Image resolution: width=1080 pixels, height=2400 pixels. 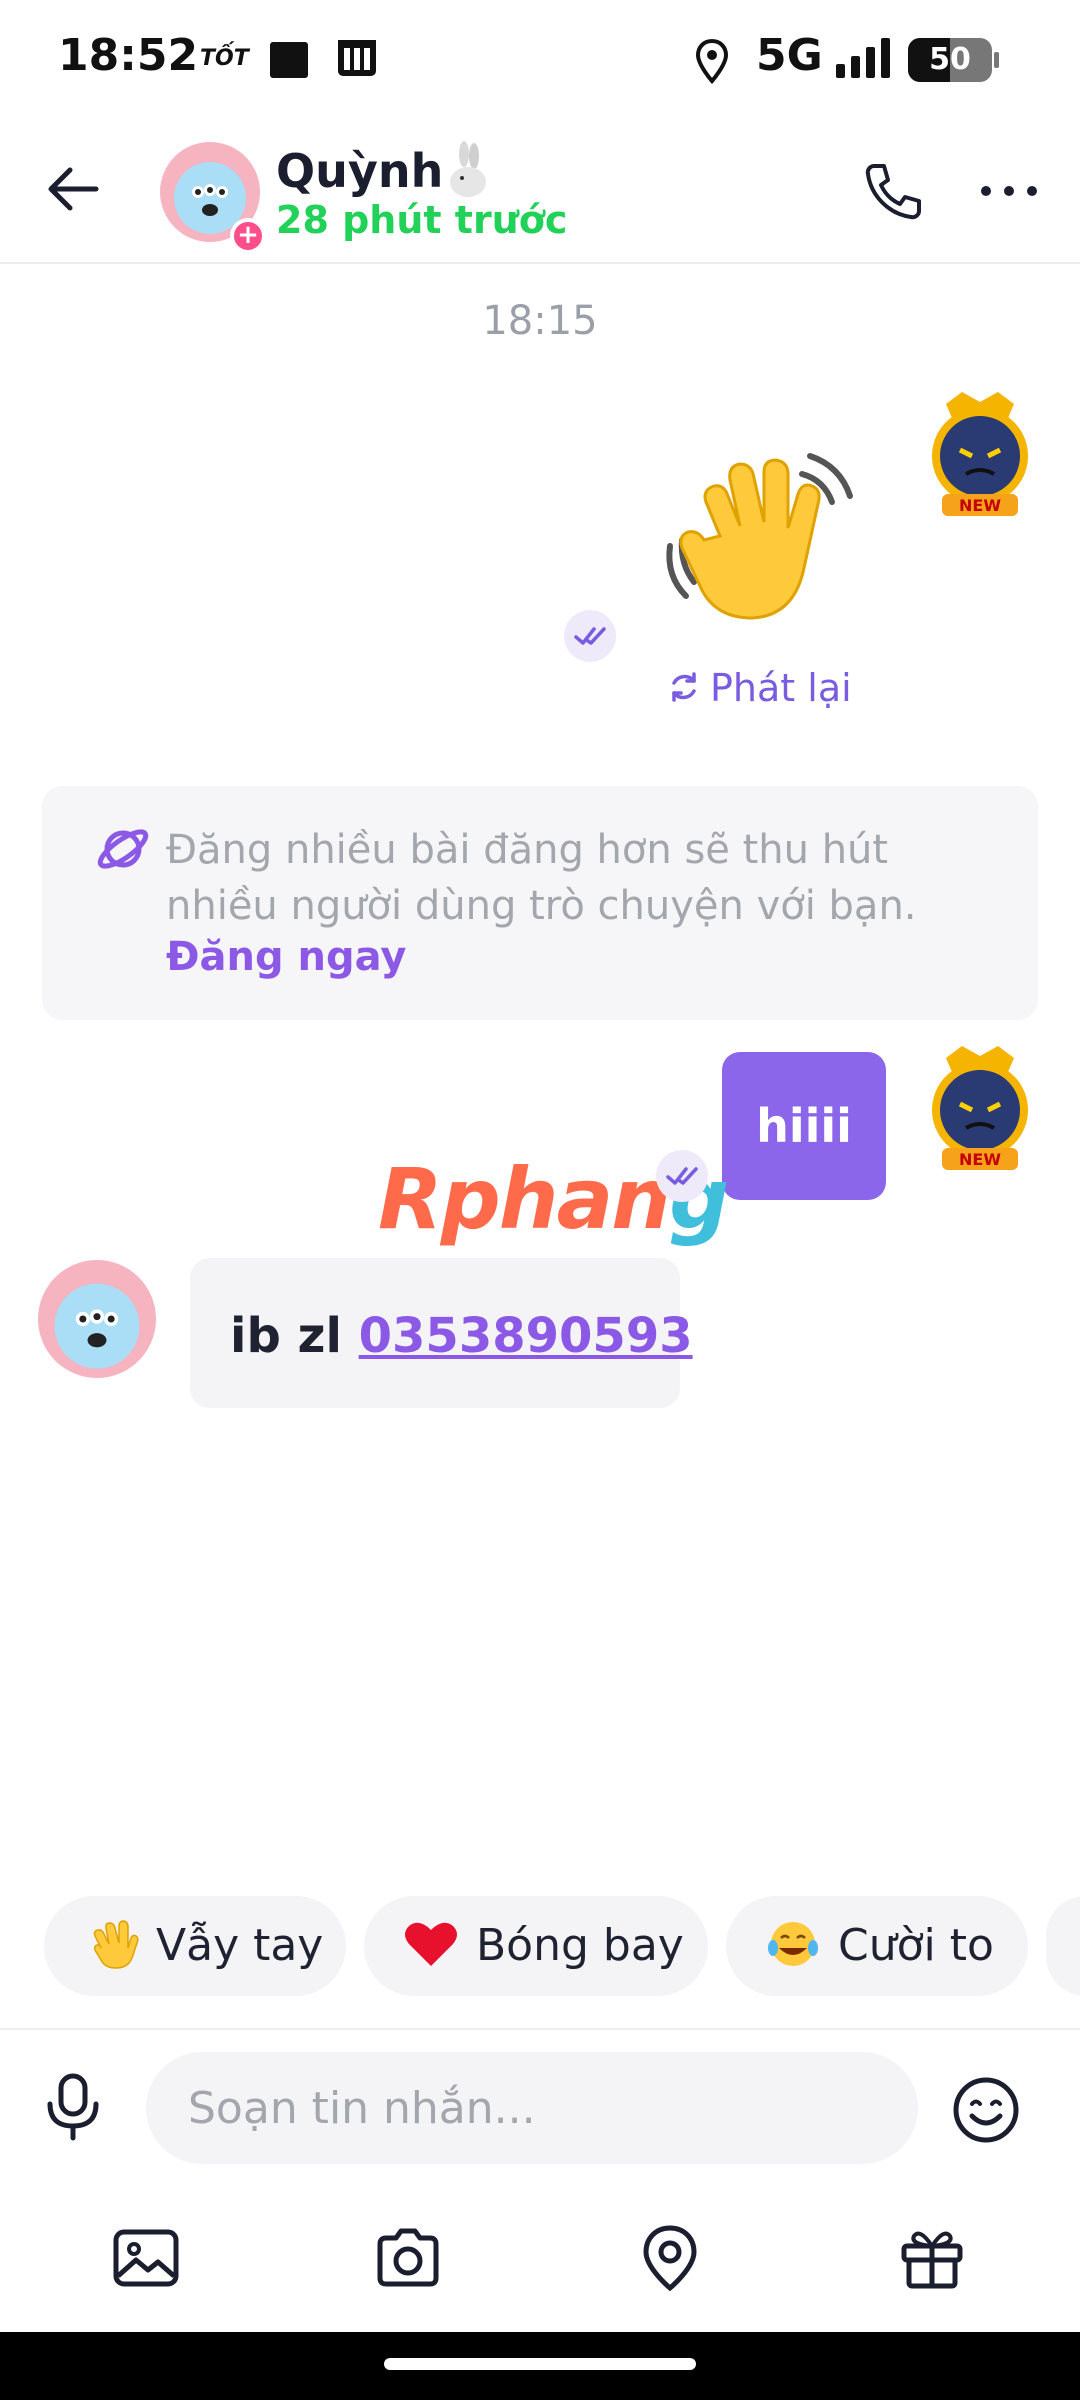 I want to click on quick-reply-wave: Vẫy tay, so click(x=195, y=1946).